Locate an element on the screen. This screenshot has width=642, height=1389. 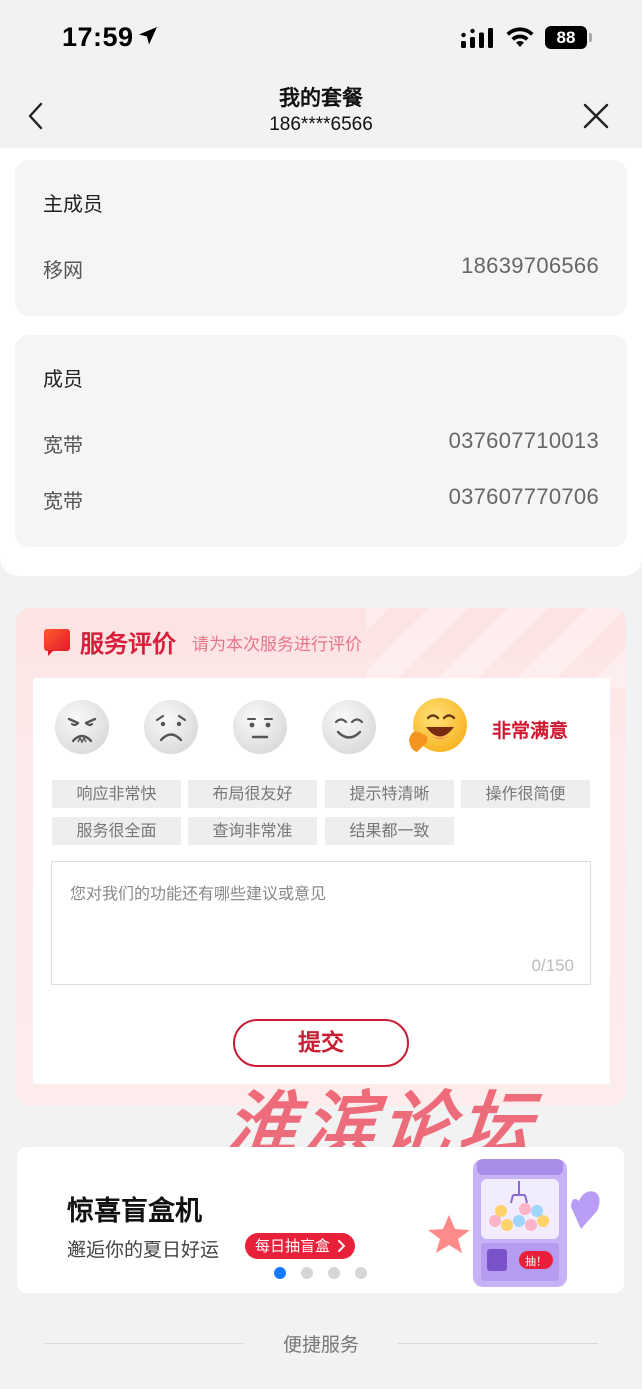
status-time: 17:59 is located at coordinates (98, 37).